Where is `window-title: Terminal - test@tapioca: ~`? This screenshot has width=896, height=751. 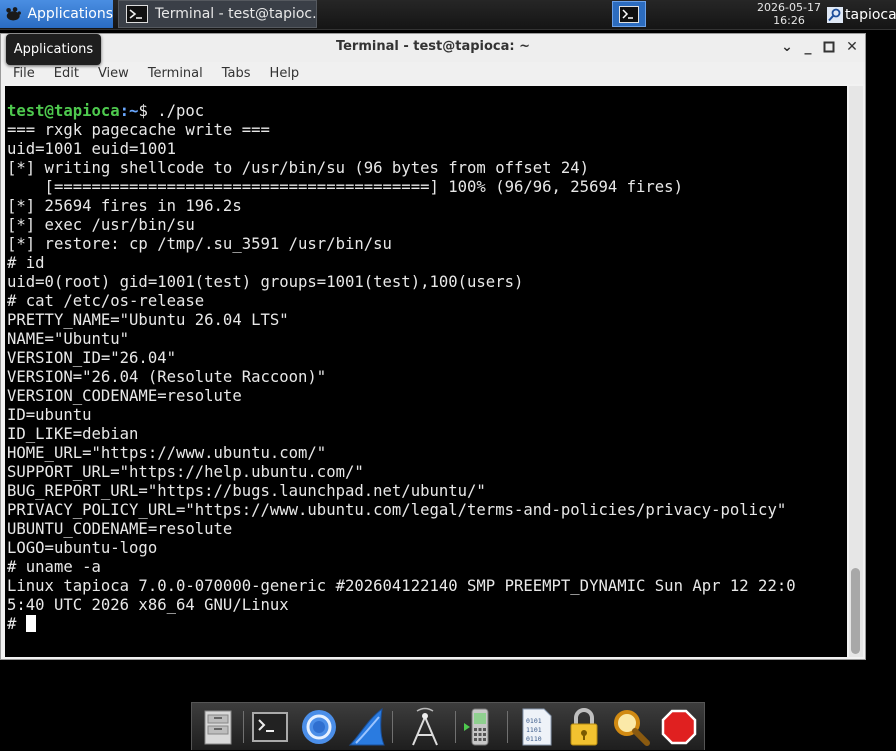 window-title: Terminal - test@tapioca: ~ is located at coordinates (433, 46).